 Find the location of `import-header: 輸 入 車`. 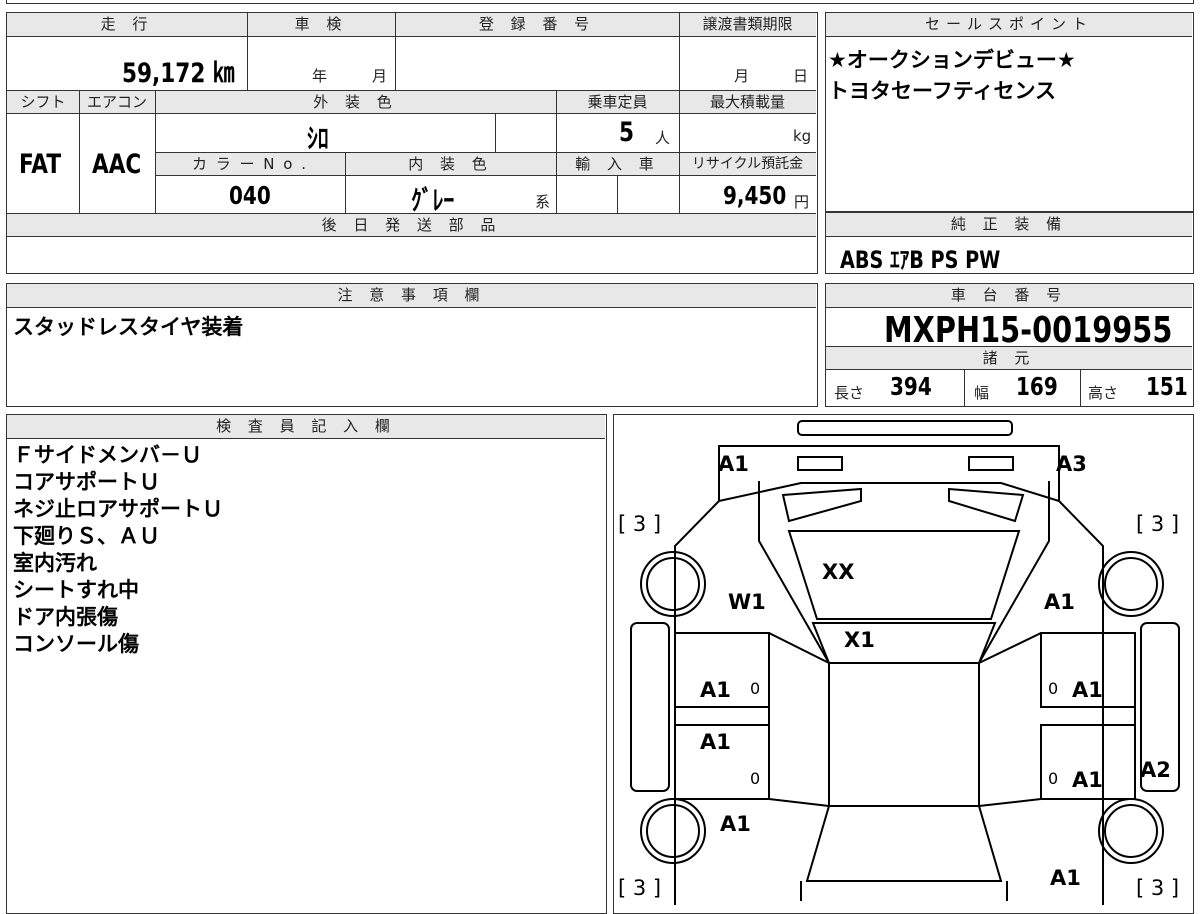

import-header: 輸 入 車 is located at coordinates (617, 164).